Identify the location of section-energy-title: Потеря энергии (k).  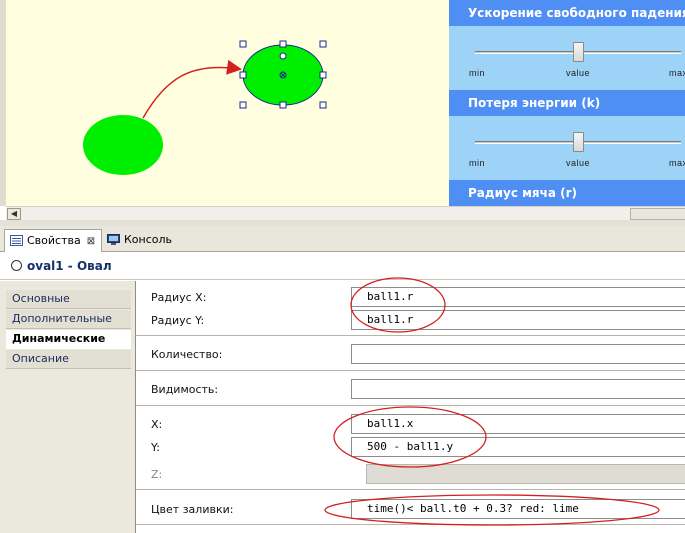
(567, 103).